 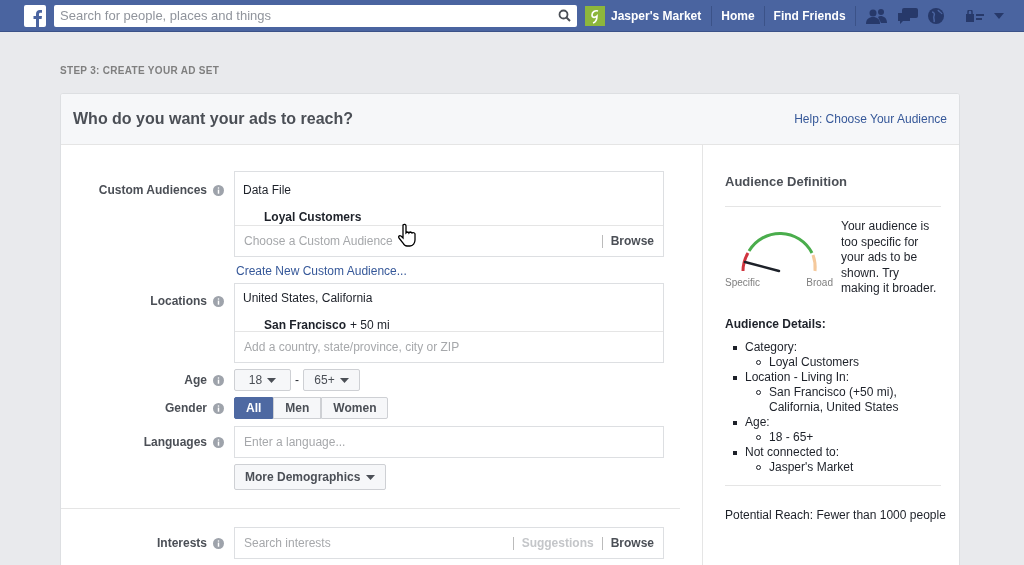 What do you see at coordinates (889, 258) in the screenshot?
I see `audience-message: Your audience is too specific for your ads to be shown. Try making it broader.` at bounding box center [889, 258].